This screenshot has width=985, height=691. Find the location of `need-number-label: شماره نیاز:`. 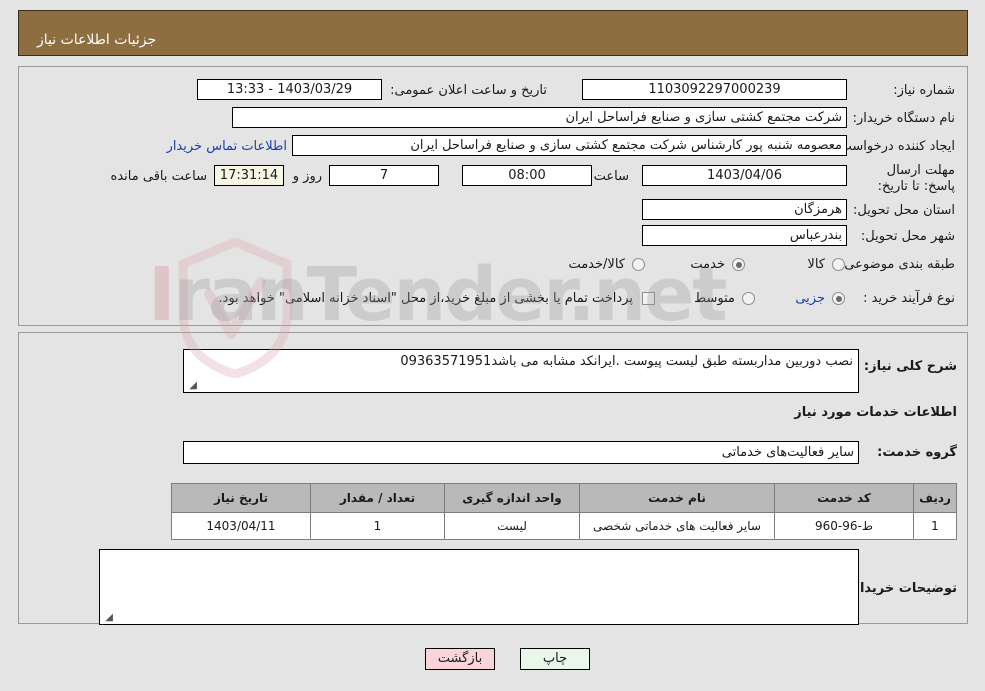

need-number-label: شماره نیاز: is located at coordinates (924, 90).